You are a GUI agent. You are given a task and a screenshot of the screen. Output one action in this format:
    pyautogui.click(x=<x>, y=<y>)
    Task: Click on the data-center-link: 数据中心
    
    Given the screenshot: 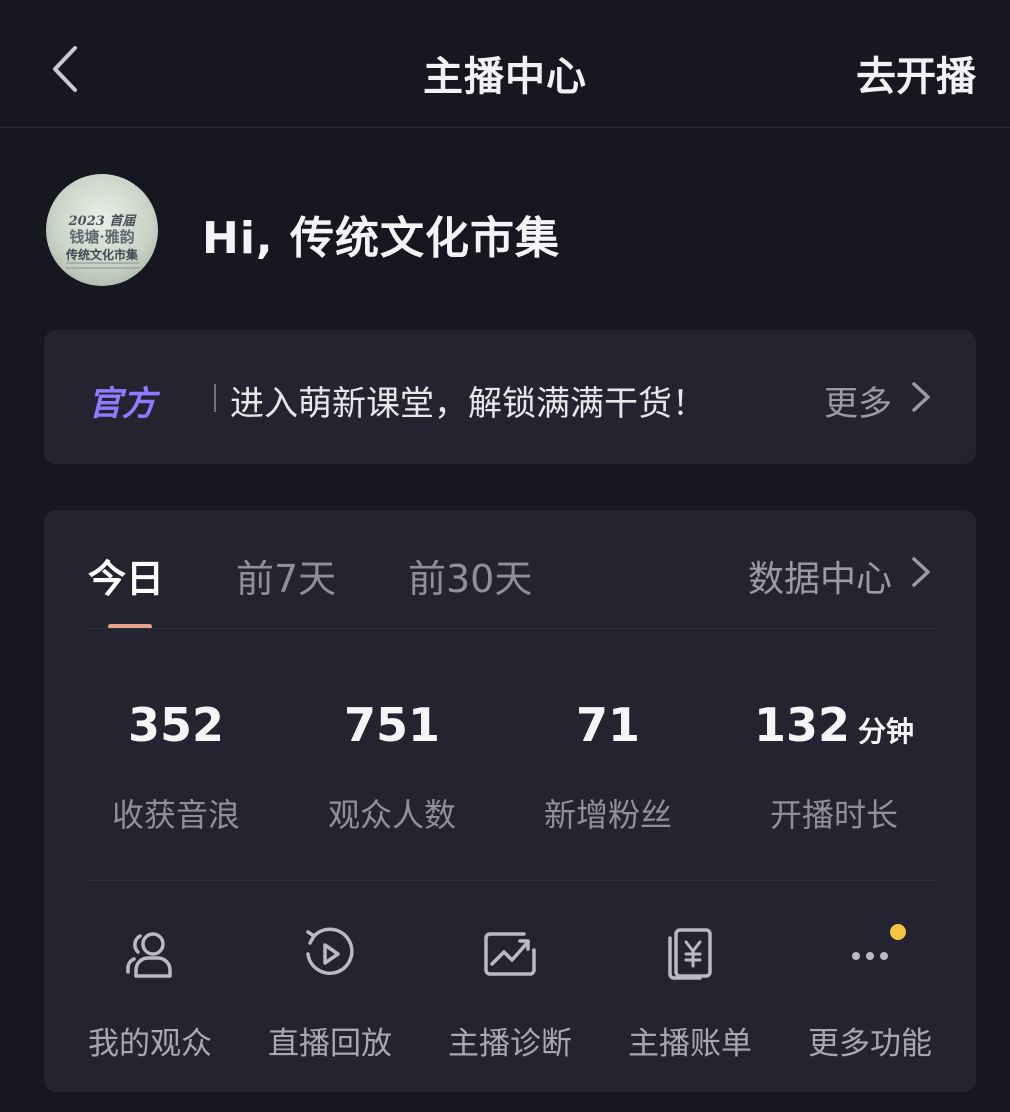 What is the action you would take?
    pyautogui.click(x=820, y=576)
    